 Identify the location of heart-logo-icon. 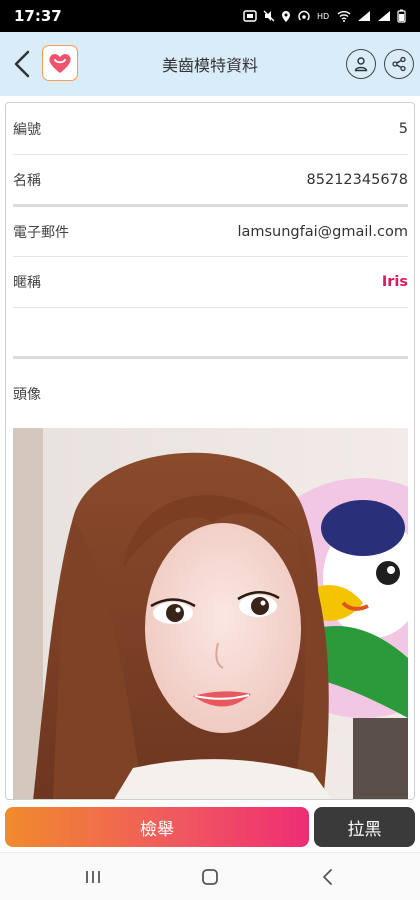
(60, 63).